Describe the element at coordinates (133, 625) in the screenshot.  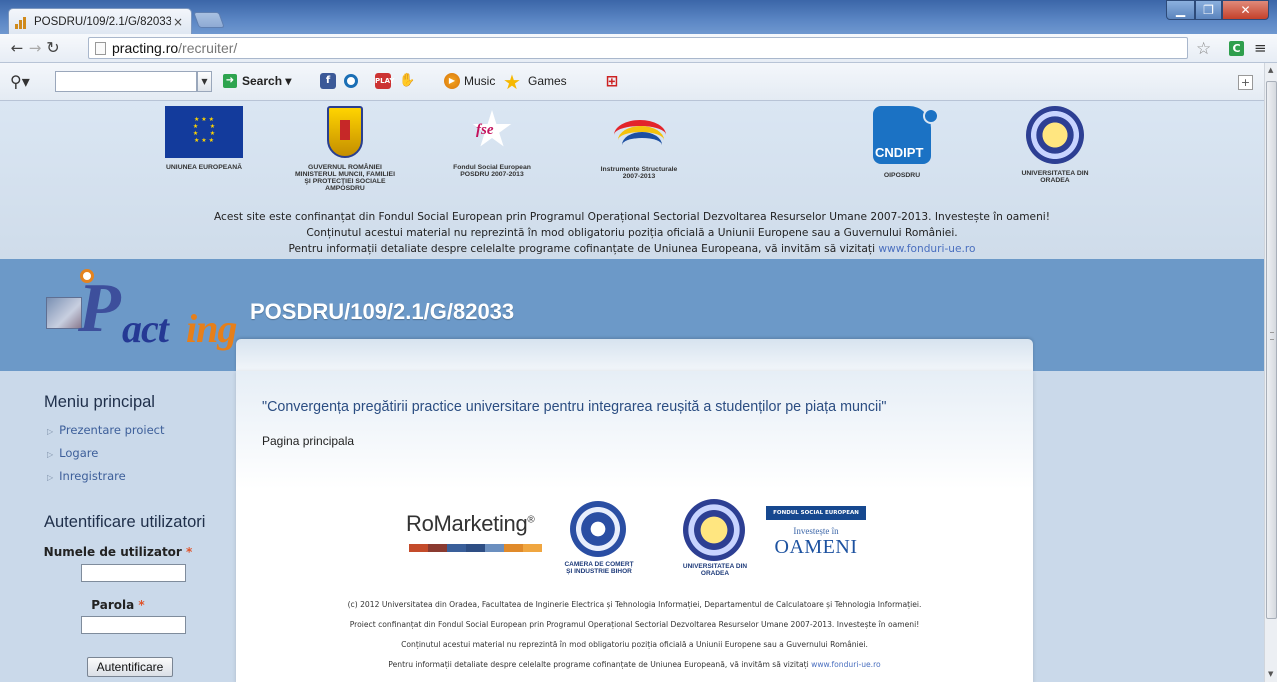
I see `password-input` at that location.